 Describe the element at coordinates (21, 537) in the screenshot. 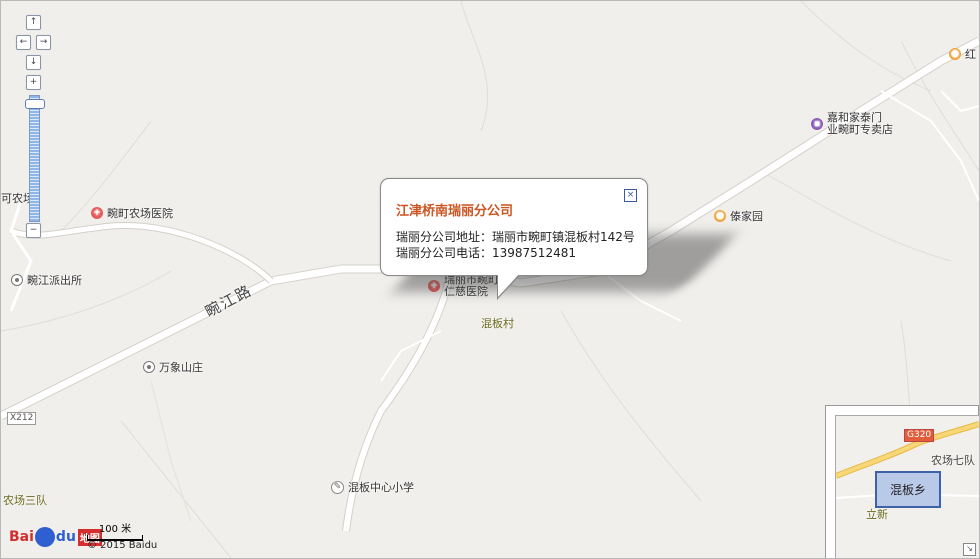

I see `logo-text-bai: Bai` at that location.